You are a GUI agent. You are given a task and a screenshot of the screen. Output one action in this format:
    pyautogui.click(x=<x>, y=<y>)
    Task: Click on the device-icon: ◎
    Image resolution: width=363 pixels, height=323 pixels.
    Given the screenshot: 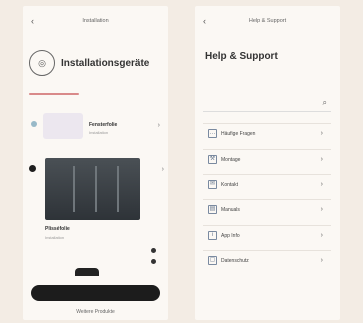 What is the action you would take?
    pyautogui.click(x=42, y=63)
    